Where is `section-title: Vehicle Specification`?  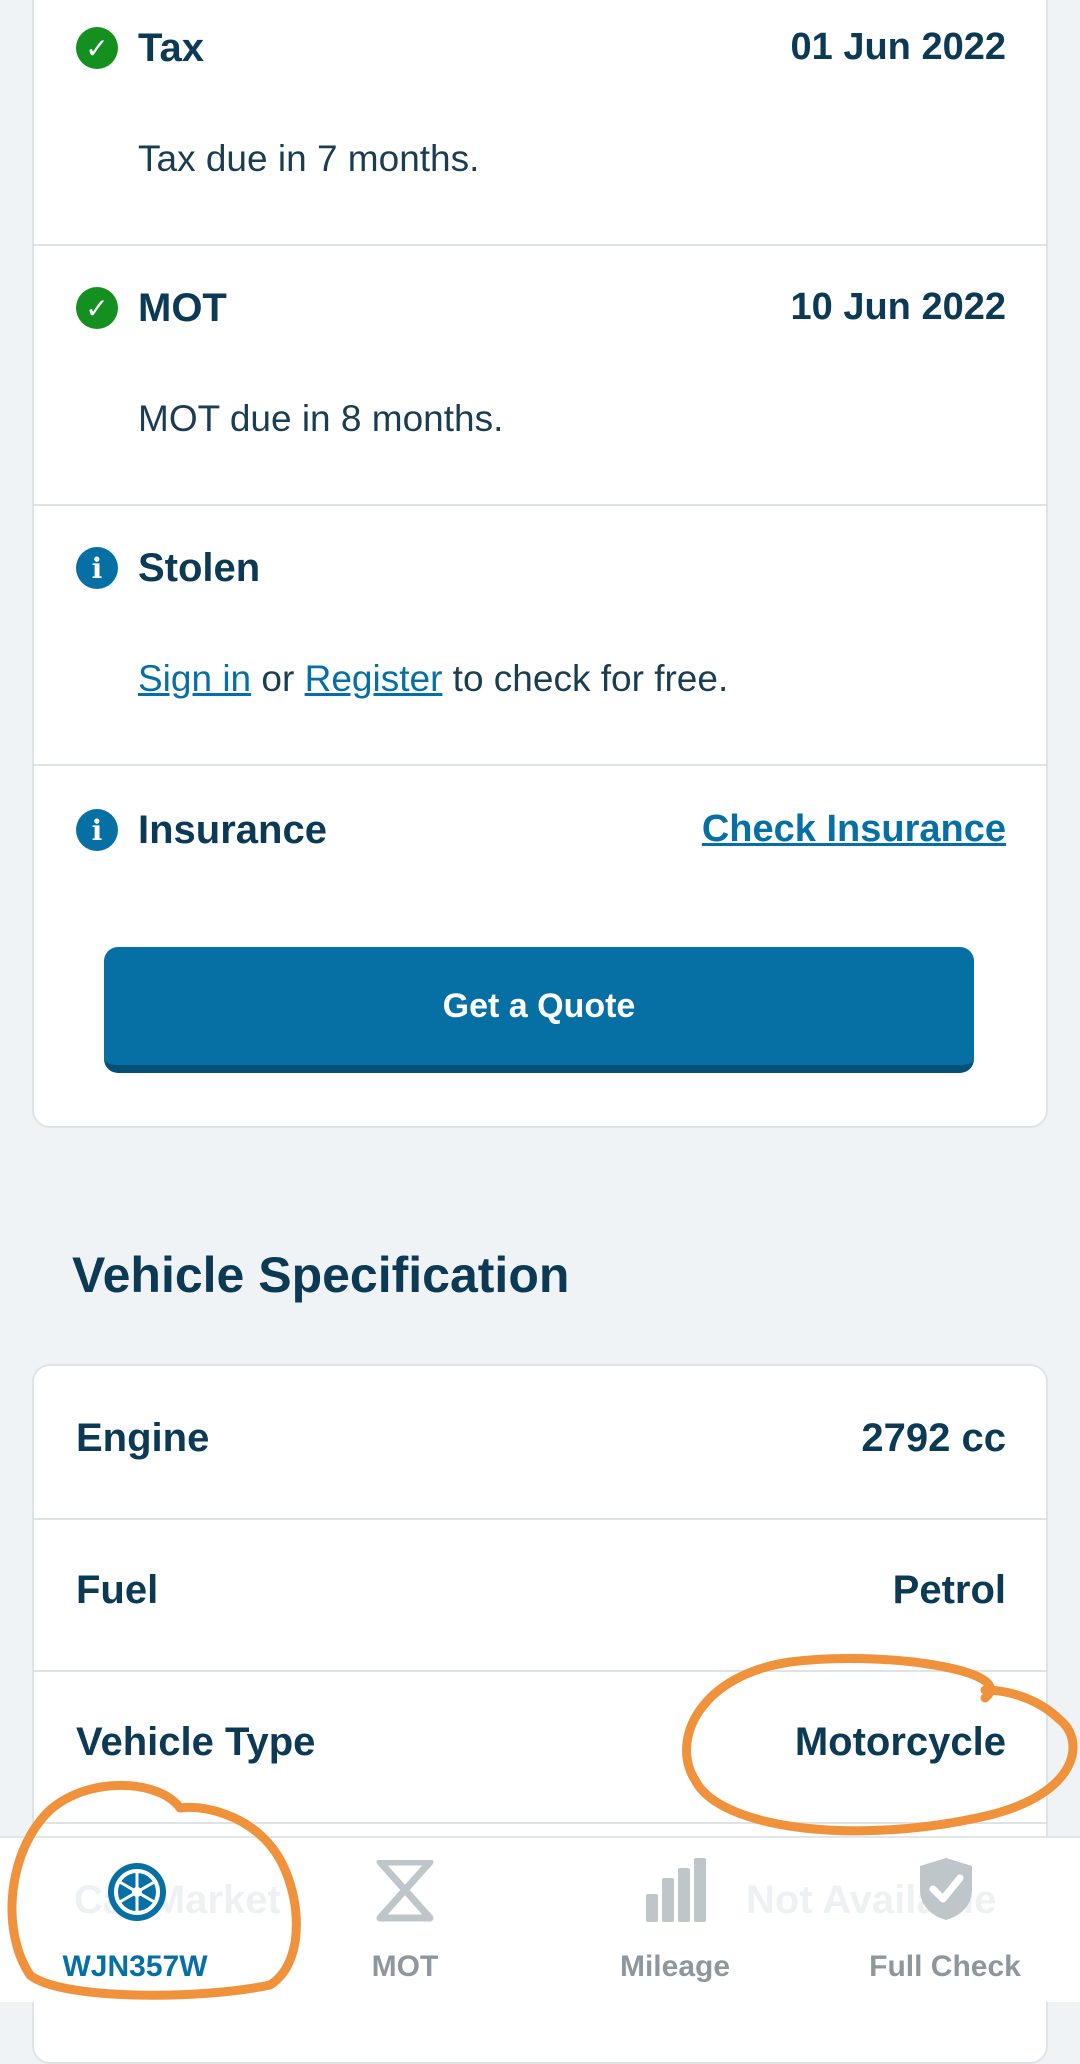 section-title: Vehicle Specification is located at coordinates (321, 1275).